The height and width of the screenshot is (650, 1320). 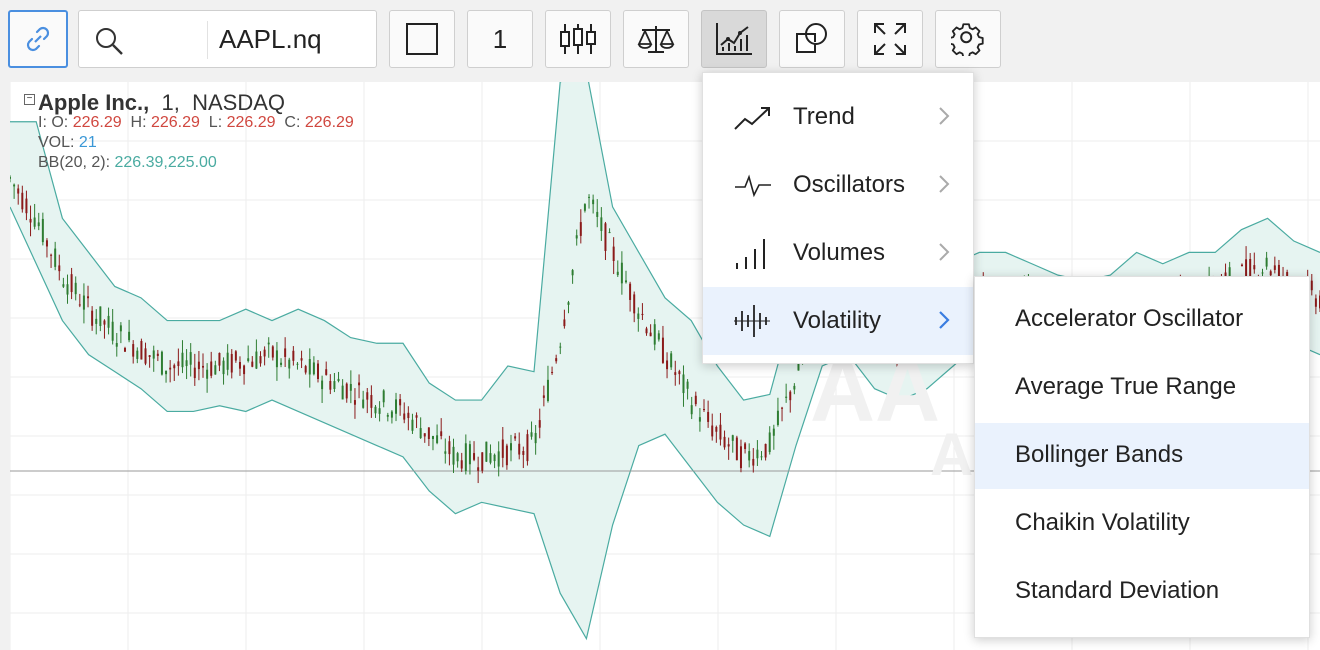 What do you see at coordinates (812, 39) in the screenshot?
I see `shapes-button` at bounding box center [812, 39].